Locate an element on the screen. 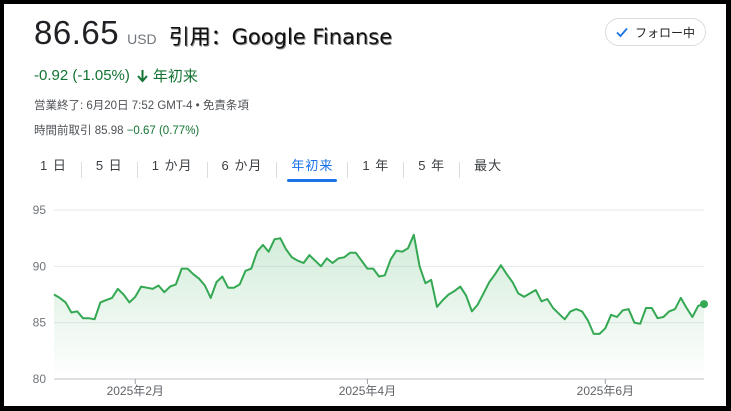  tab-5y: 5 年 is located at coordinates (431, 170).